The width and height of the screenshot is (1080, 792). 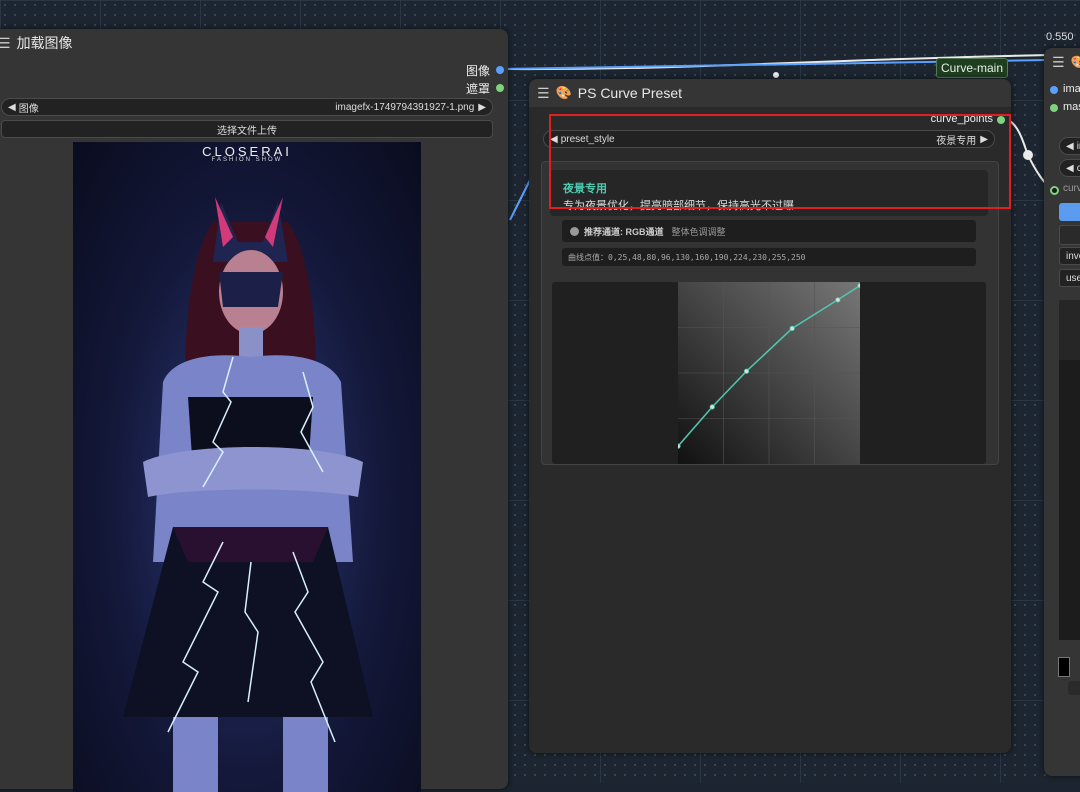 I want to click on output-mask-port, so click(x=500, y=88).